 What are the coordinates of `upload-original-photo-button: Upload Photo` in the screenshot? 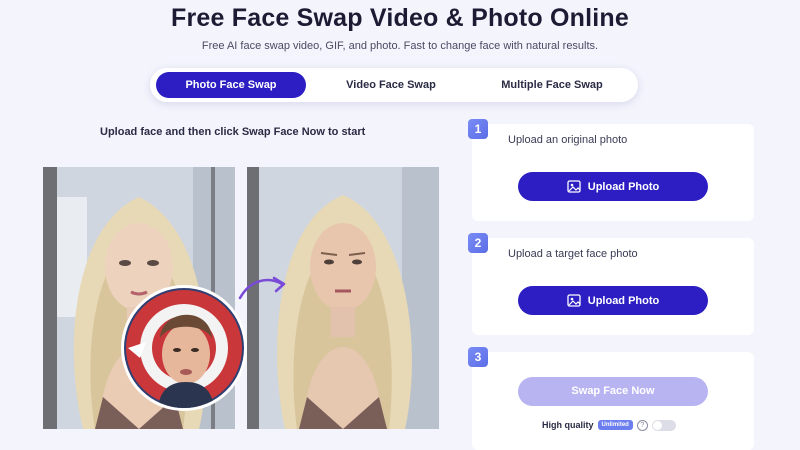 It's located at (613, 186).